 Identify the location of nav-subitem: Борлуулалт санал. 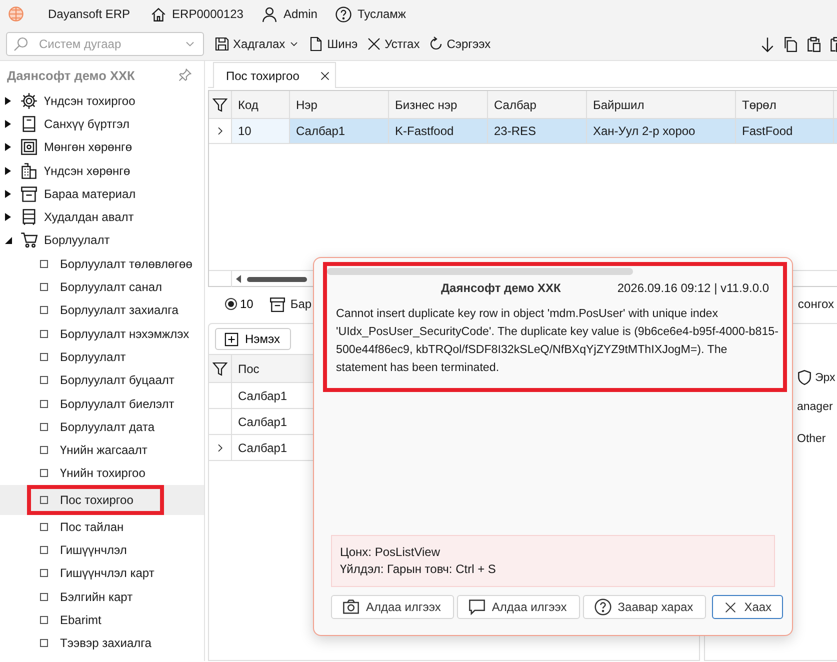
(102, 287).